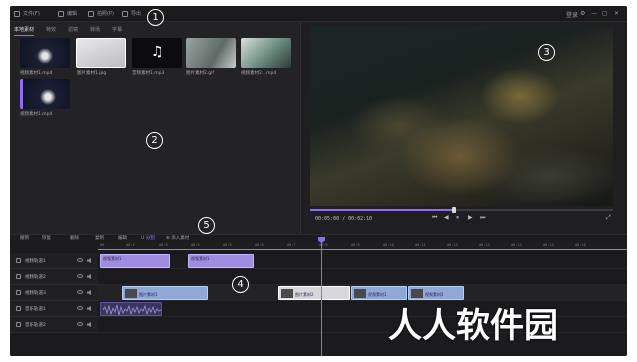  Describe the element at coordinates (101, 13) in the screenshot. I see `menu-capture: 拍照(P)` at that location.